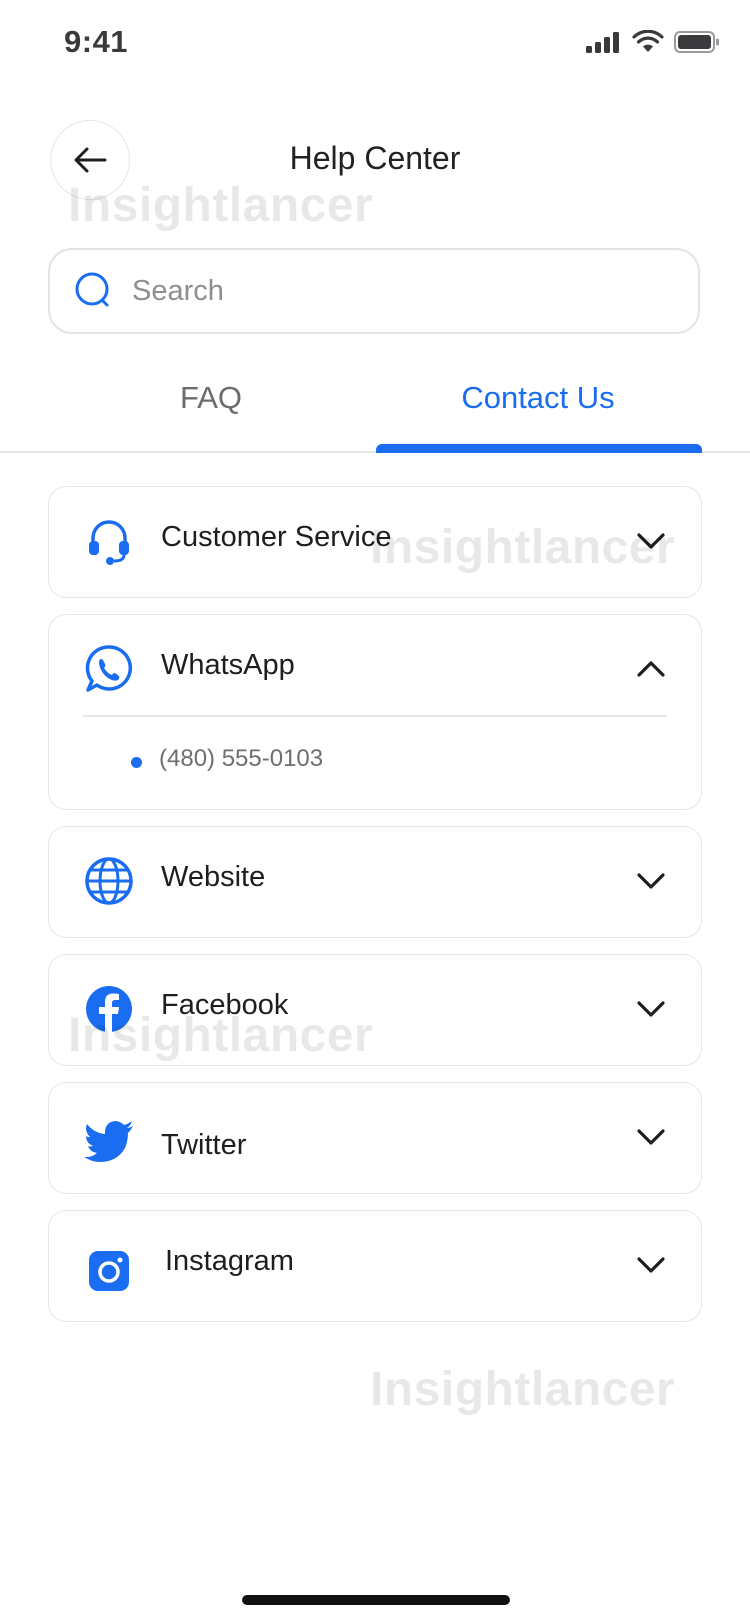 The width and height of the screenshot is (750, 1624). What do you see at coordinates (109, 1143) in the screenshot?
I see `twitter-icon` at bounding box center [109, 1143].